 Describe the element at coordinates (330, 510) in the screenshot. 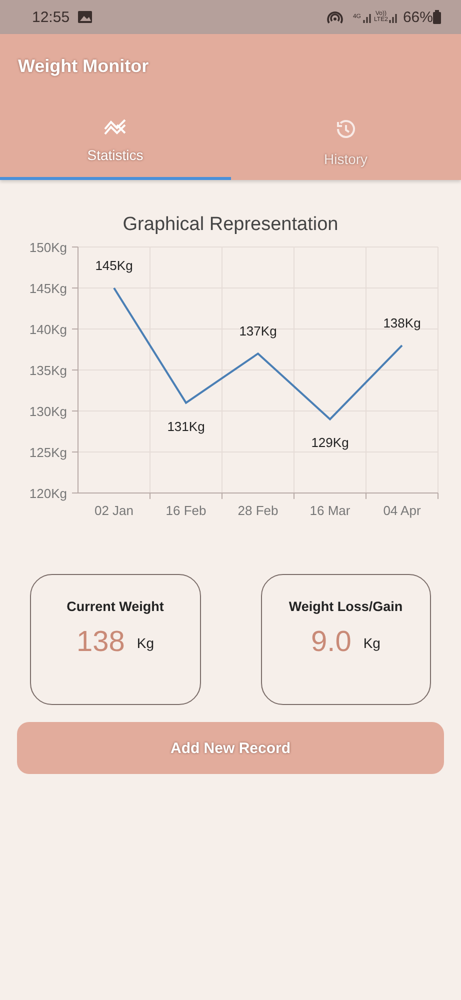

I see `x-tick-label: 16 Mar` at that location.